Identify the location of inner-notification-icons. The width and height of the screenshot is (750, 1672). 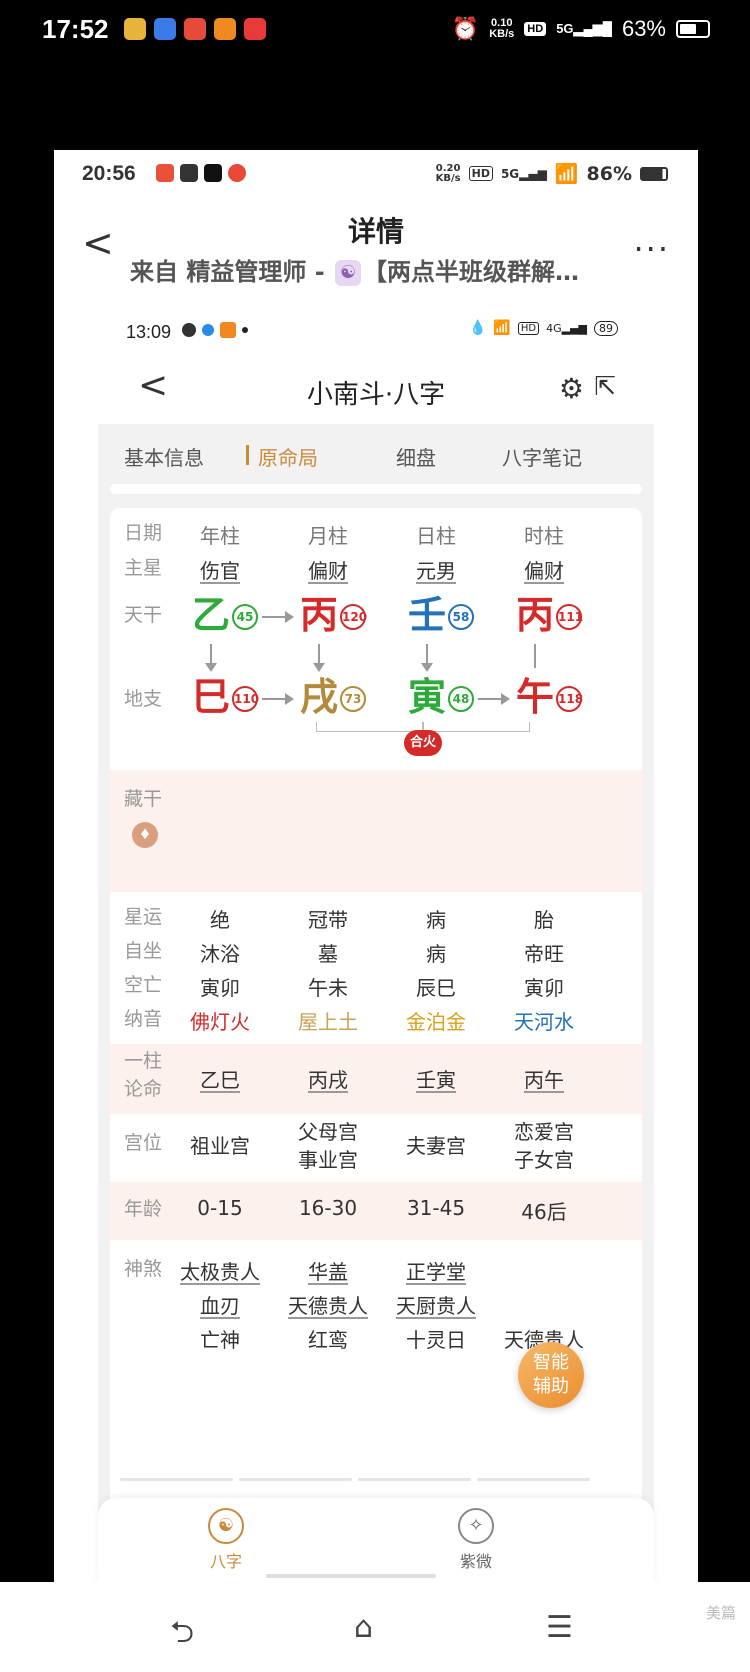
(201, 173).